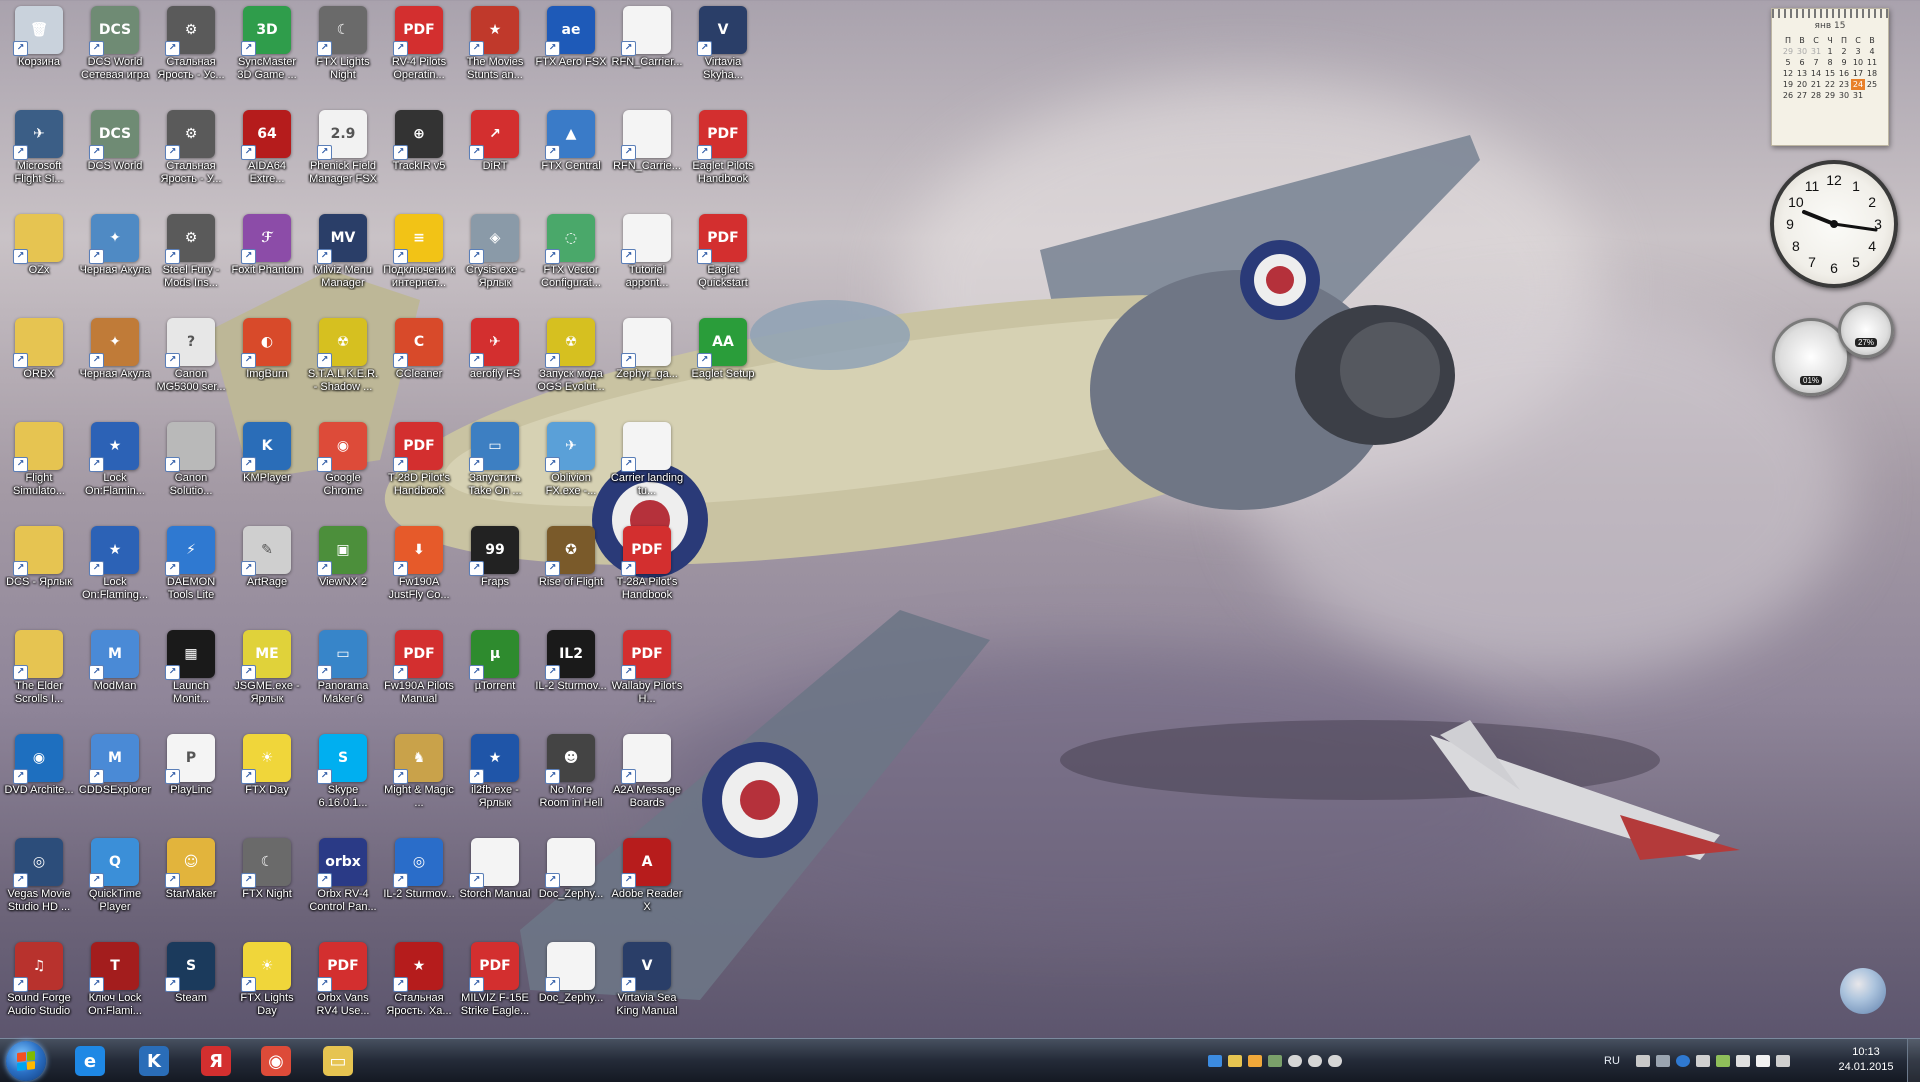  I want to click on calendar-day, so click(1872, 95).